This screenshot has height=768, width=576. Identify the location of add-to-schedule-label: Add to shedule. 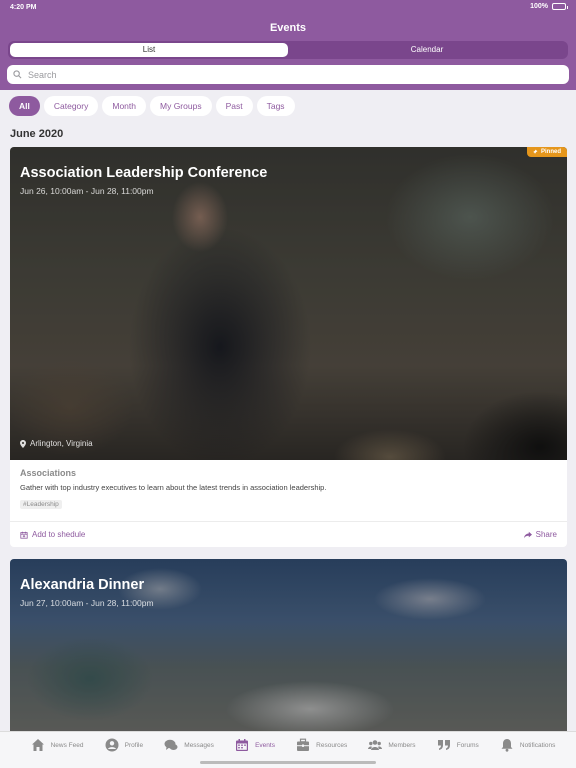
(59, 534).